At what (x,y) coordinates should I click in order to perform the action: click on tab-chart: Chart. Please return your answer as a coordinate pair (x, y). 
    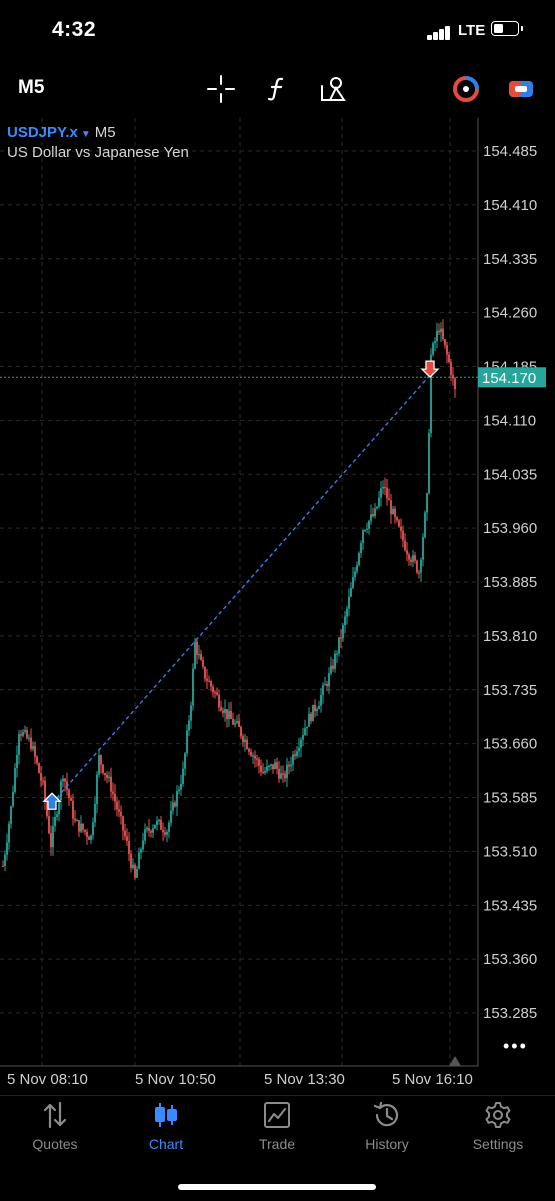
    Looking at the image, I should click on (166, 1130).